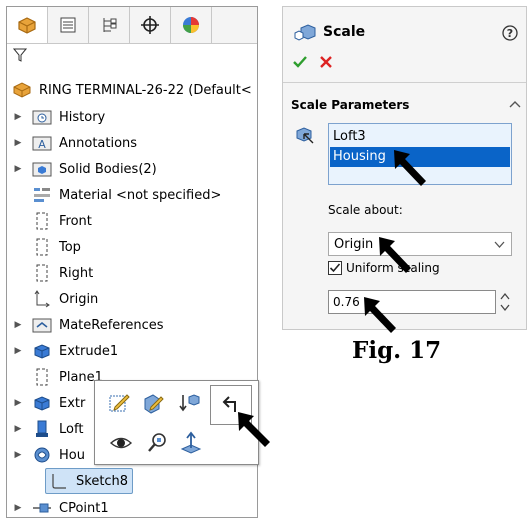 This screenshot has height=523, width=527. Describe the element at coordinates (326, 62) in the screenshot. I see `cancel-x-icon` at that location.